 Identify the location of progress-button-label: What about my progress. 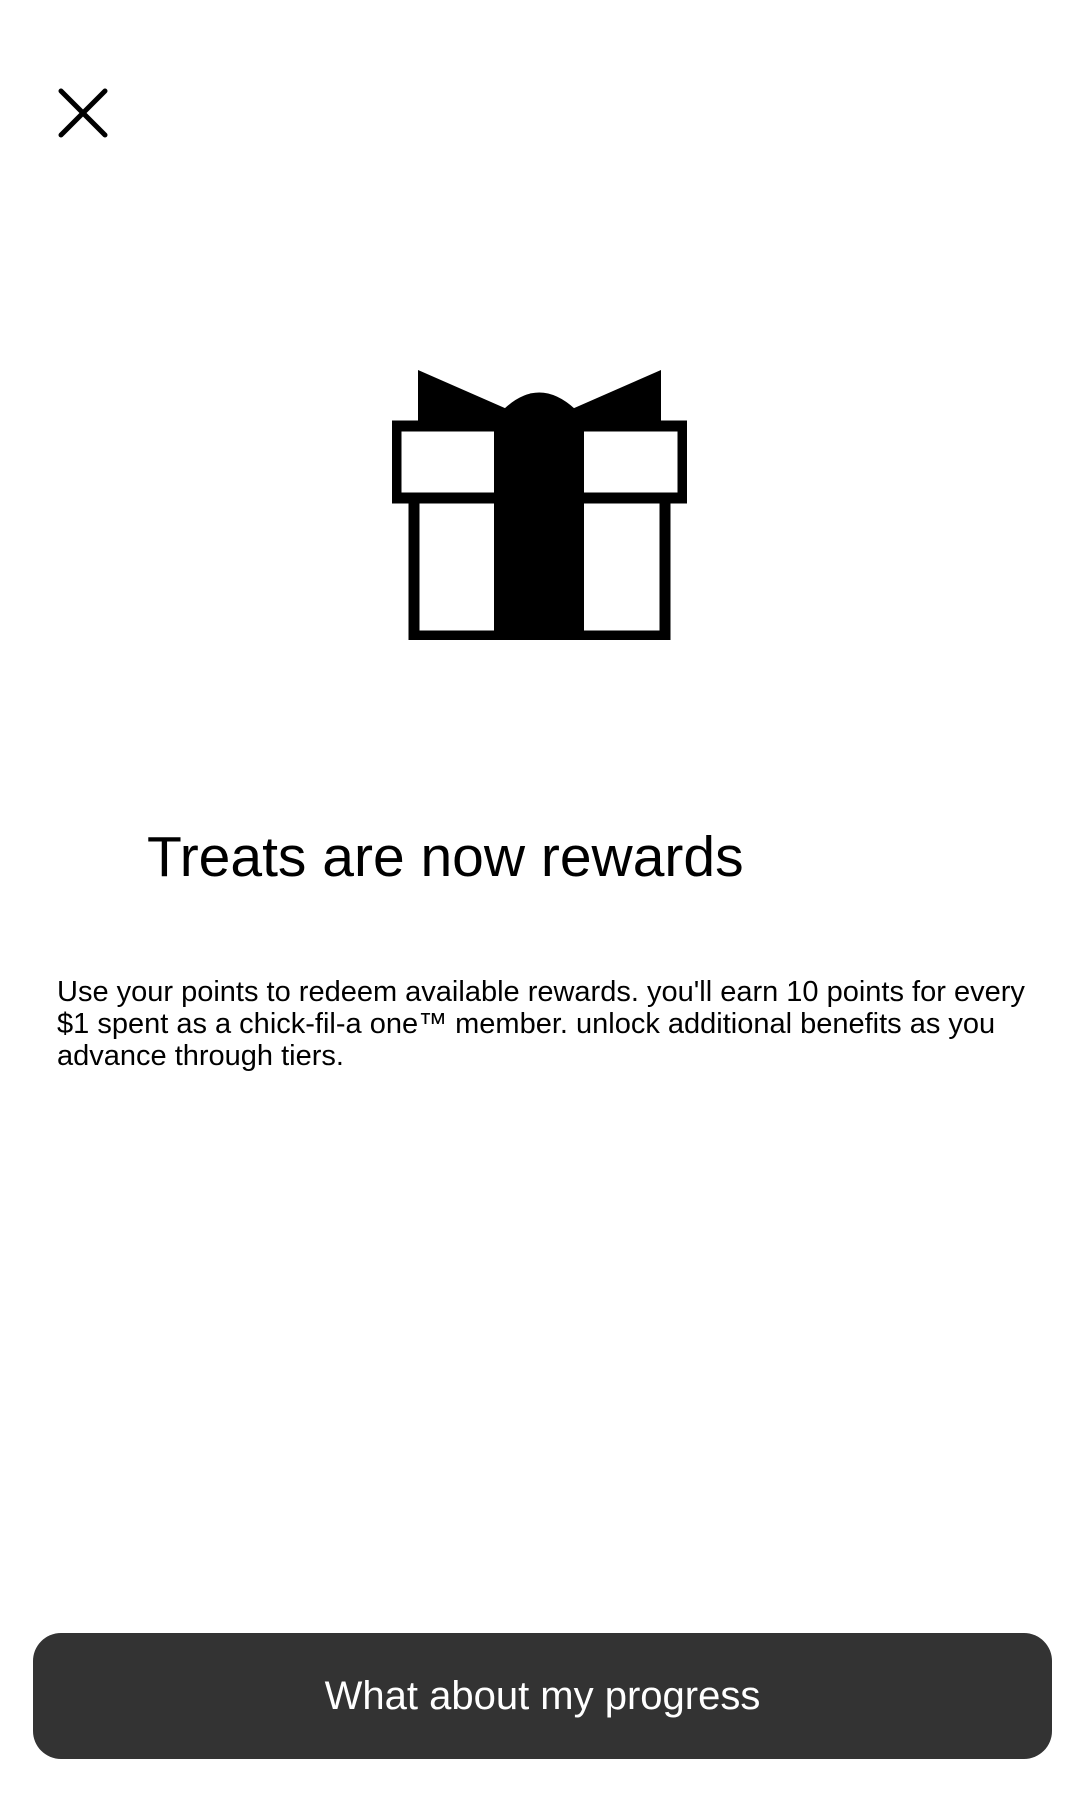
(542, 1695).